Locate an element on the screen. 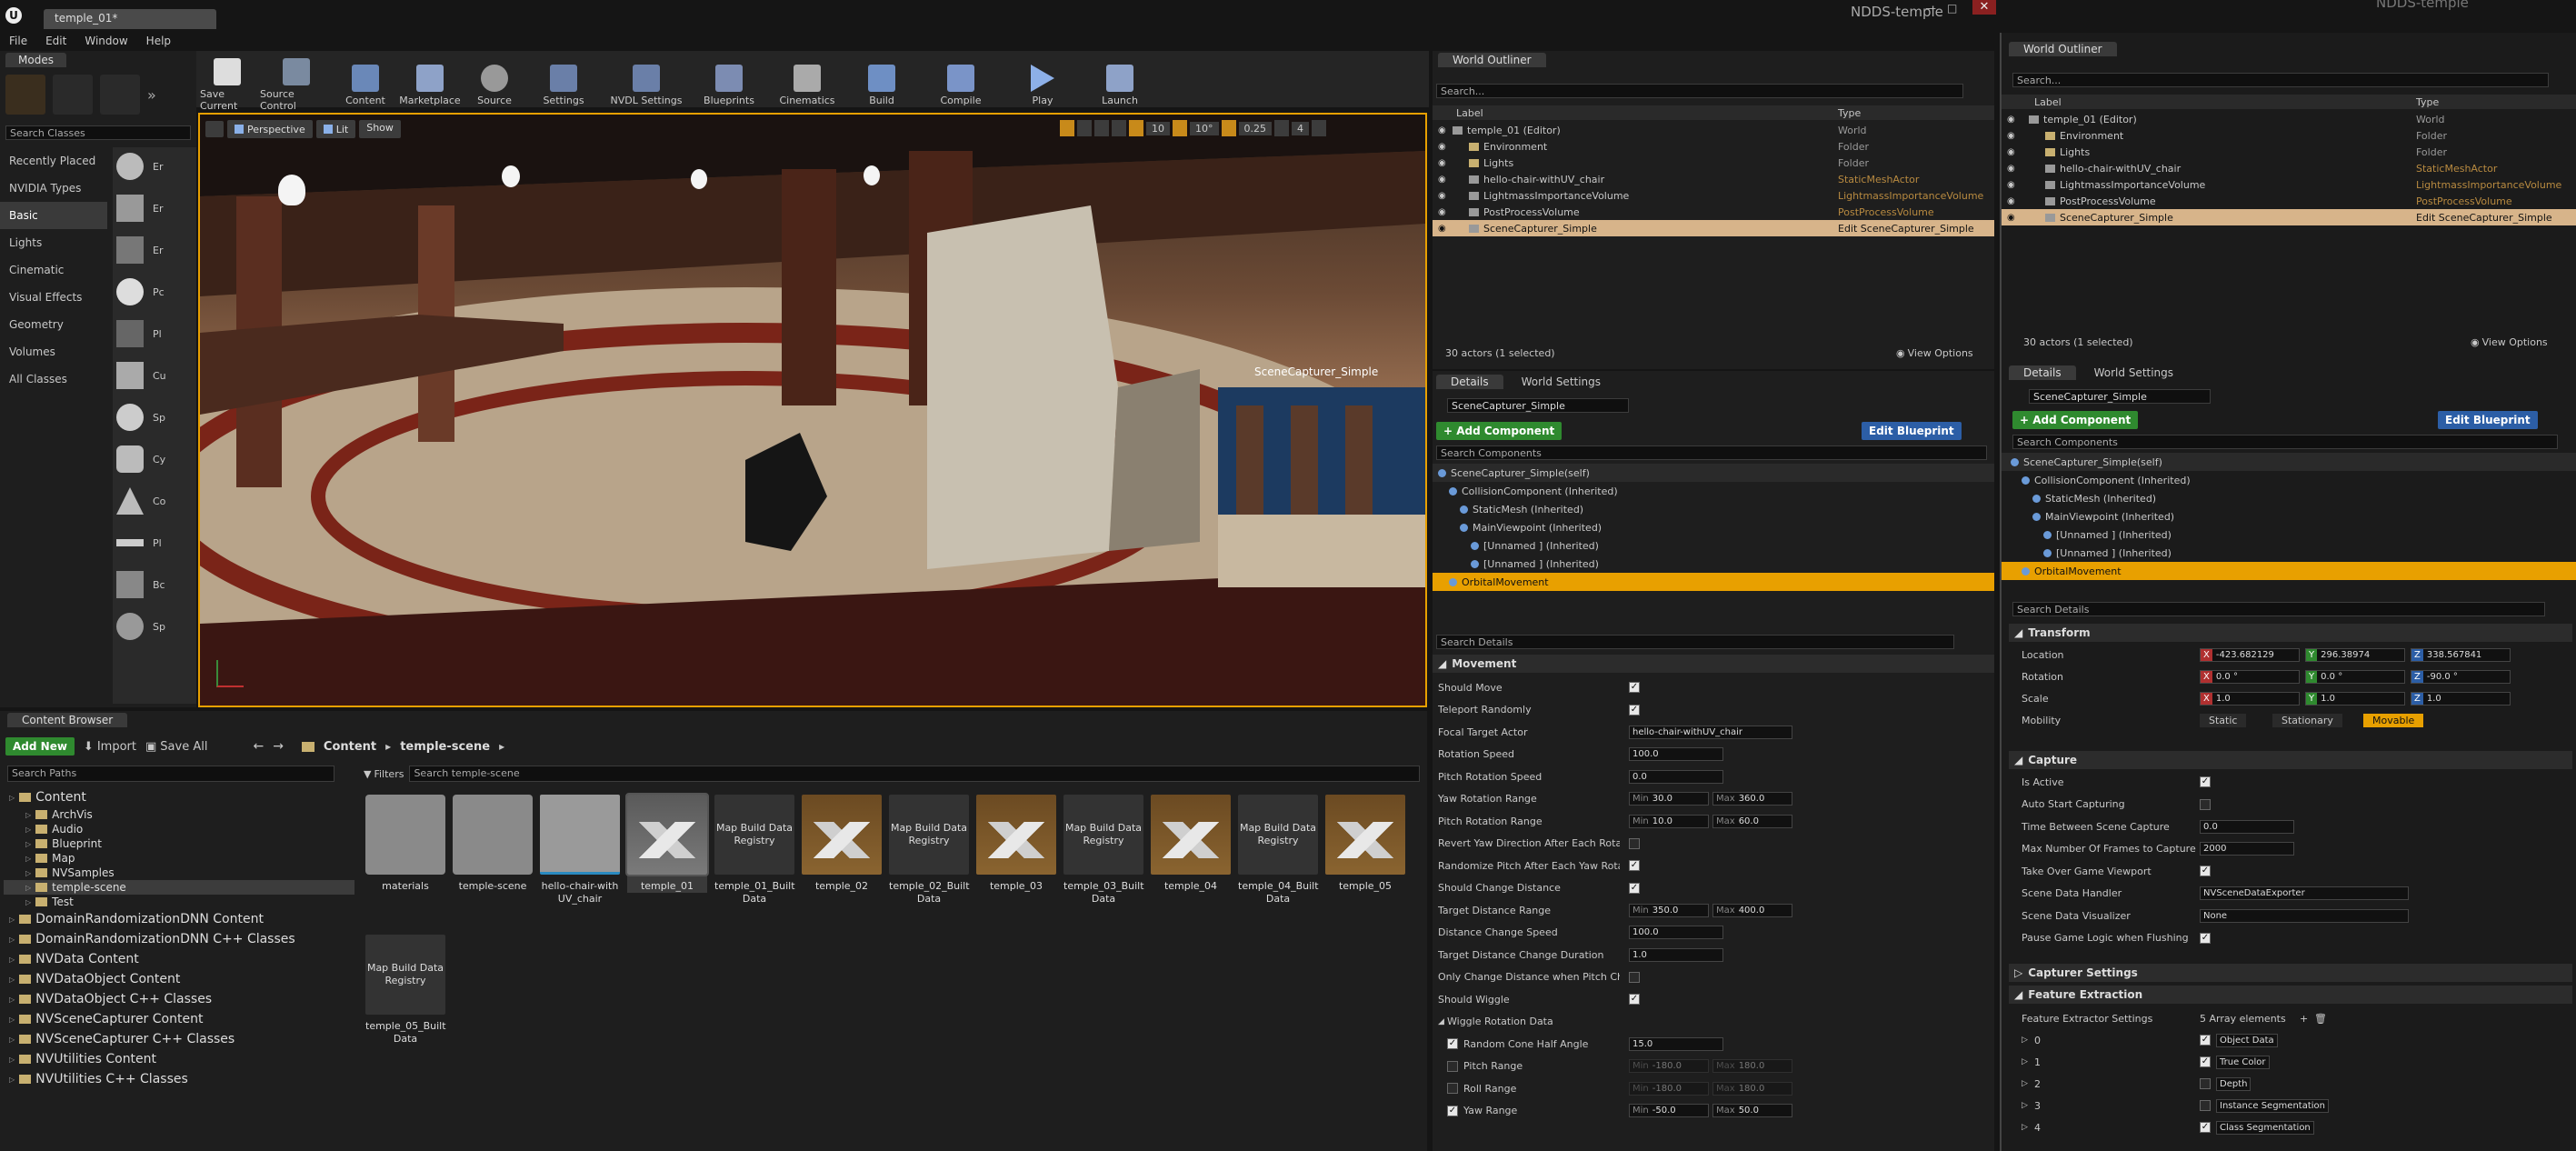 The image size is (2576, 1151). feature-combo: Depth is located at coordinates (2234, 1083).